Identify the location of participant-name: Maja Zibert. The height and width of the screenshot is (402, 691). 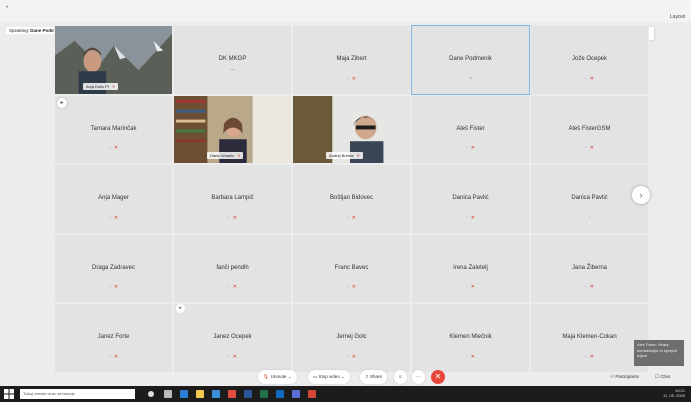
(351, 59).